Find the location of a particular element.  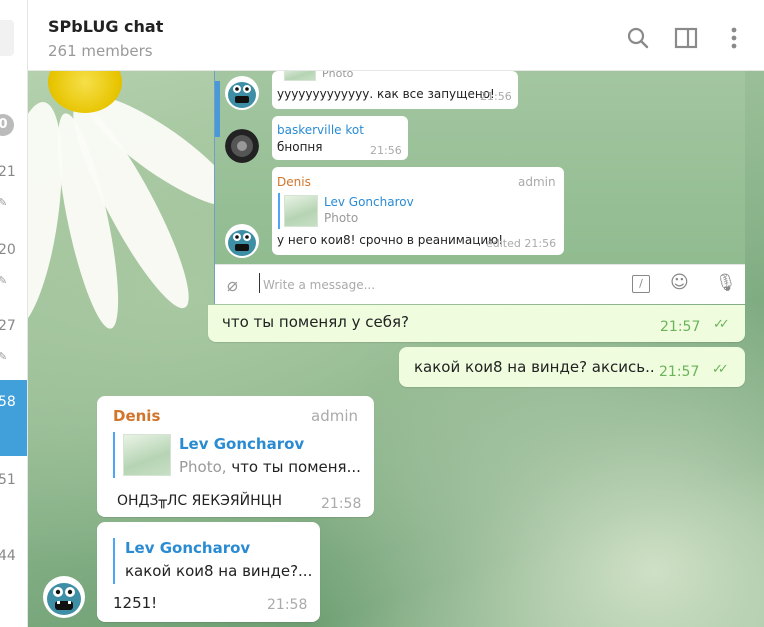

unread-badge: 0 is located at coordinates (7, 125).